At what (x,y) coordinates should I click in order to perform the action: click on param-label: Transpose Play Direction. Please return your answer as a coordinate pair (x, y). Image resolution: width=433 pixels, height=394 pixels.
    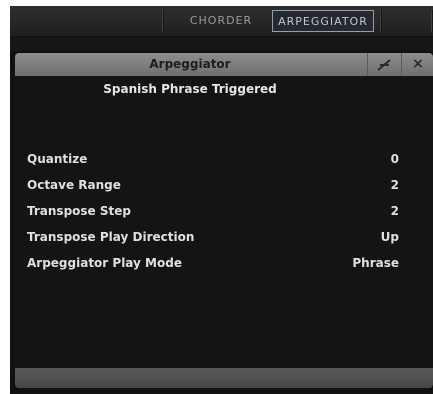
    Looking at the image, I should click on (111, 237).